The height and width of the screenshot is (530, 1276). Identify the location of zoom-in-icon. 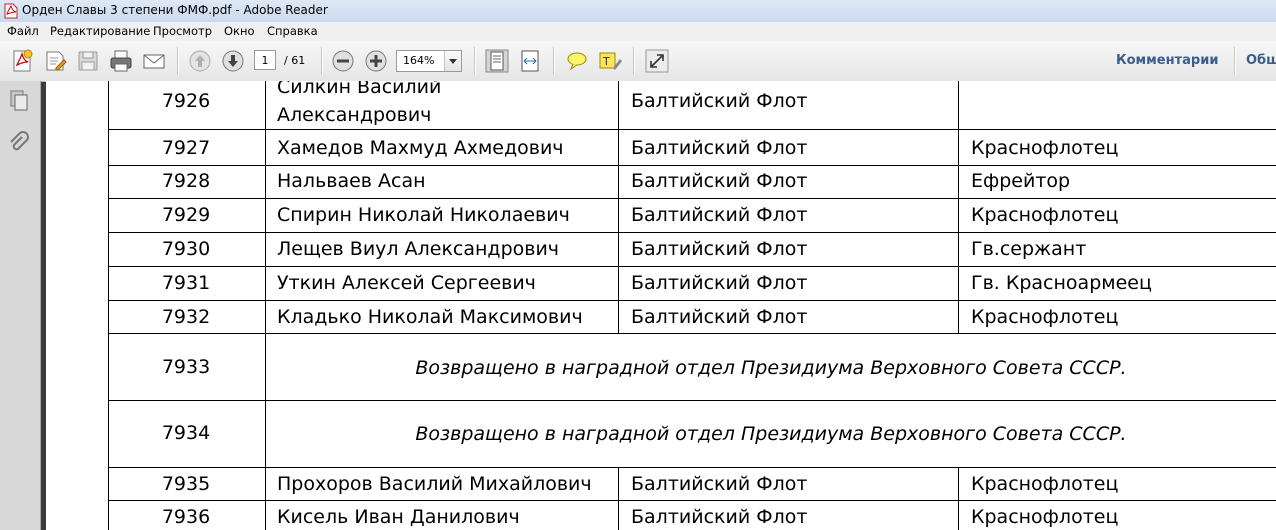
(376, 61).